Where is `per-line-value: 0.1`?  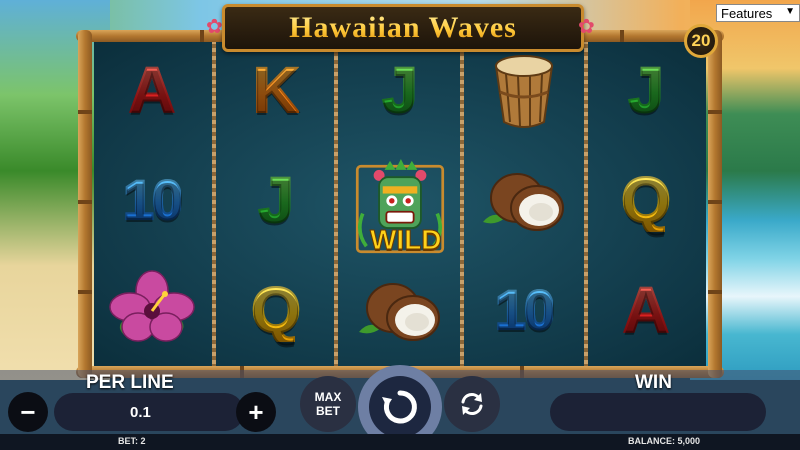 per-line-value: 0.1 is located at coordinates (140, 412).